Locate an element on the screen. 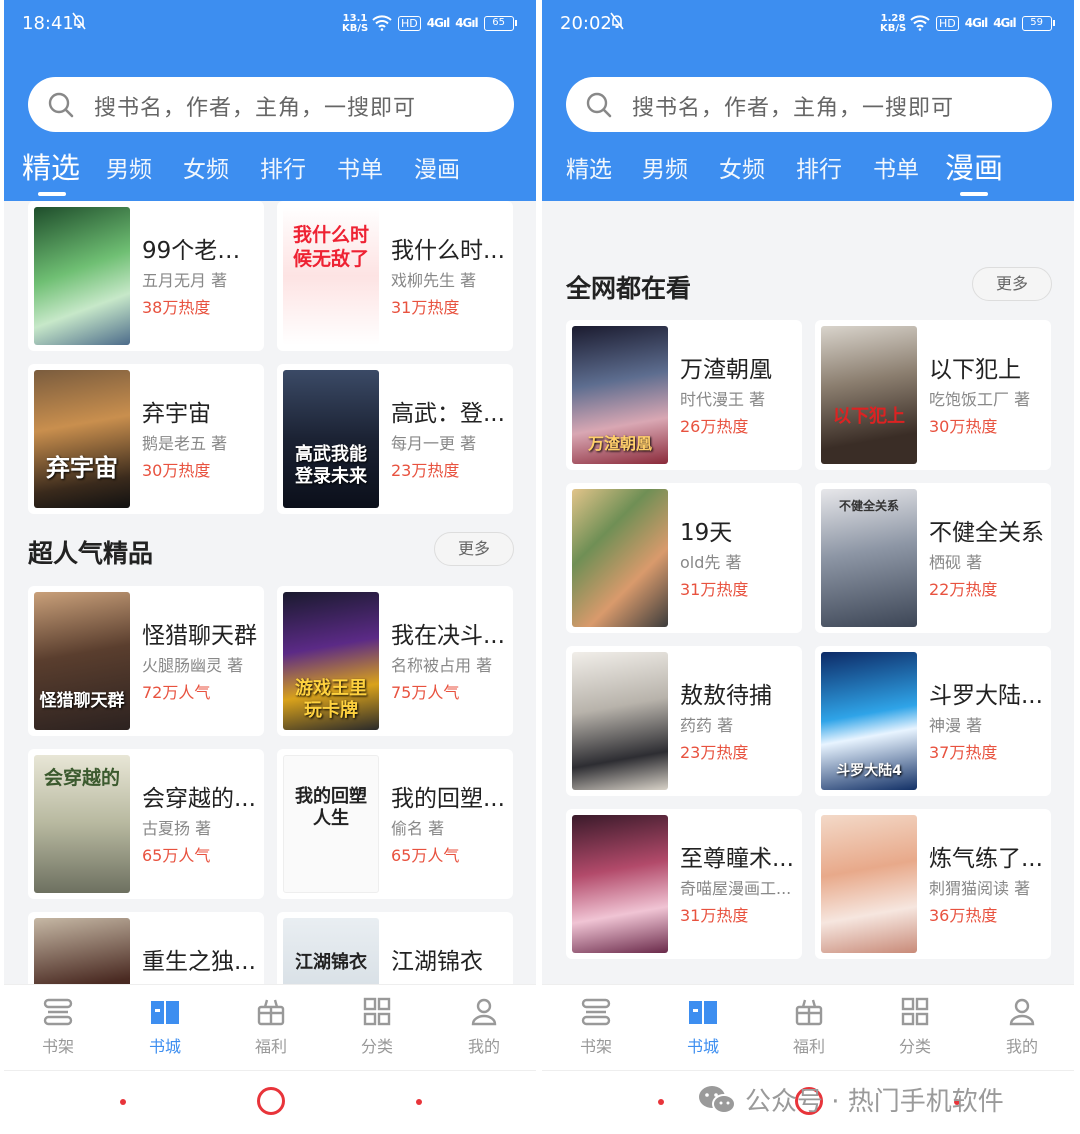 The height and width of the screenshot is (1134, 1080). comic-heat: 37万热度 is located at coordinates (963, 752).